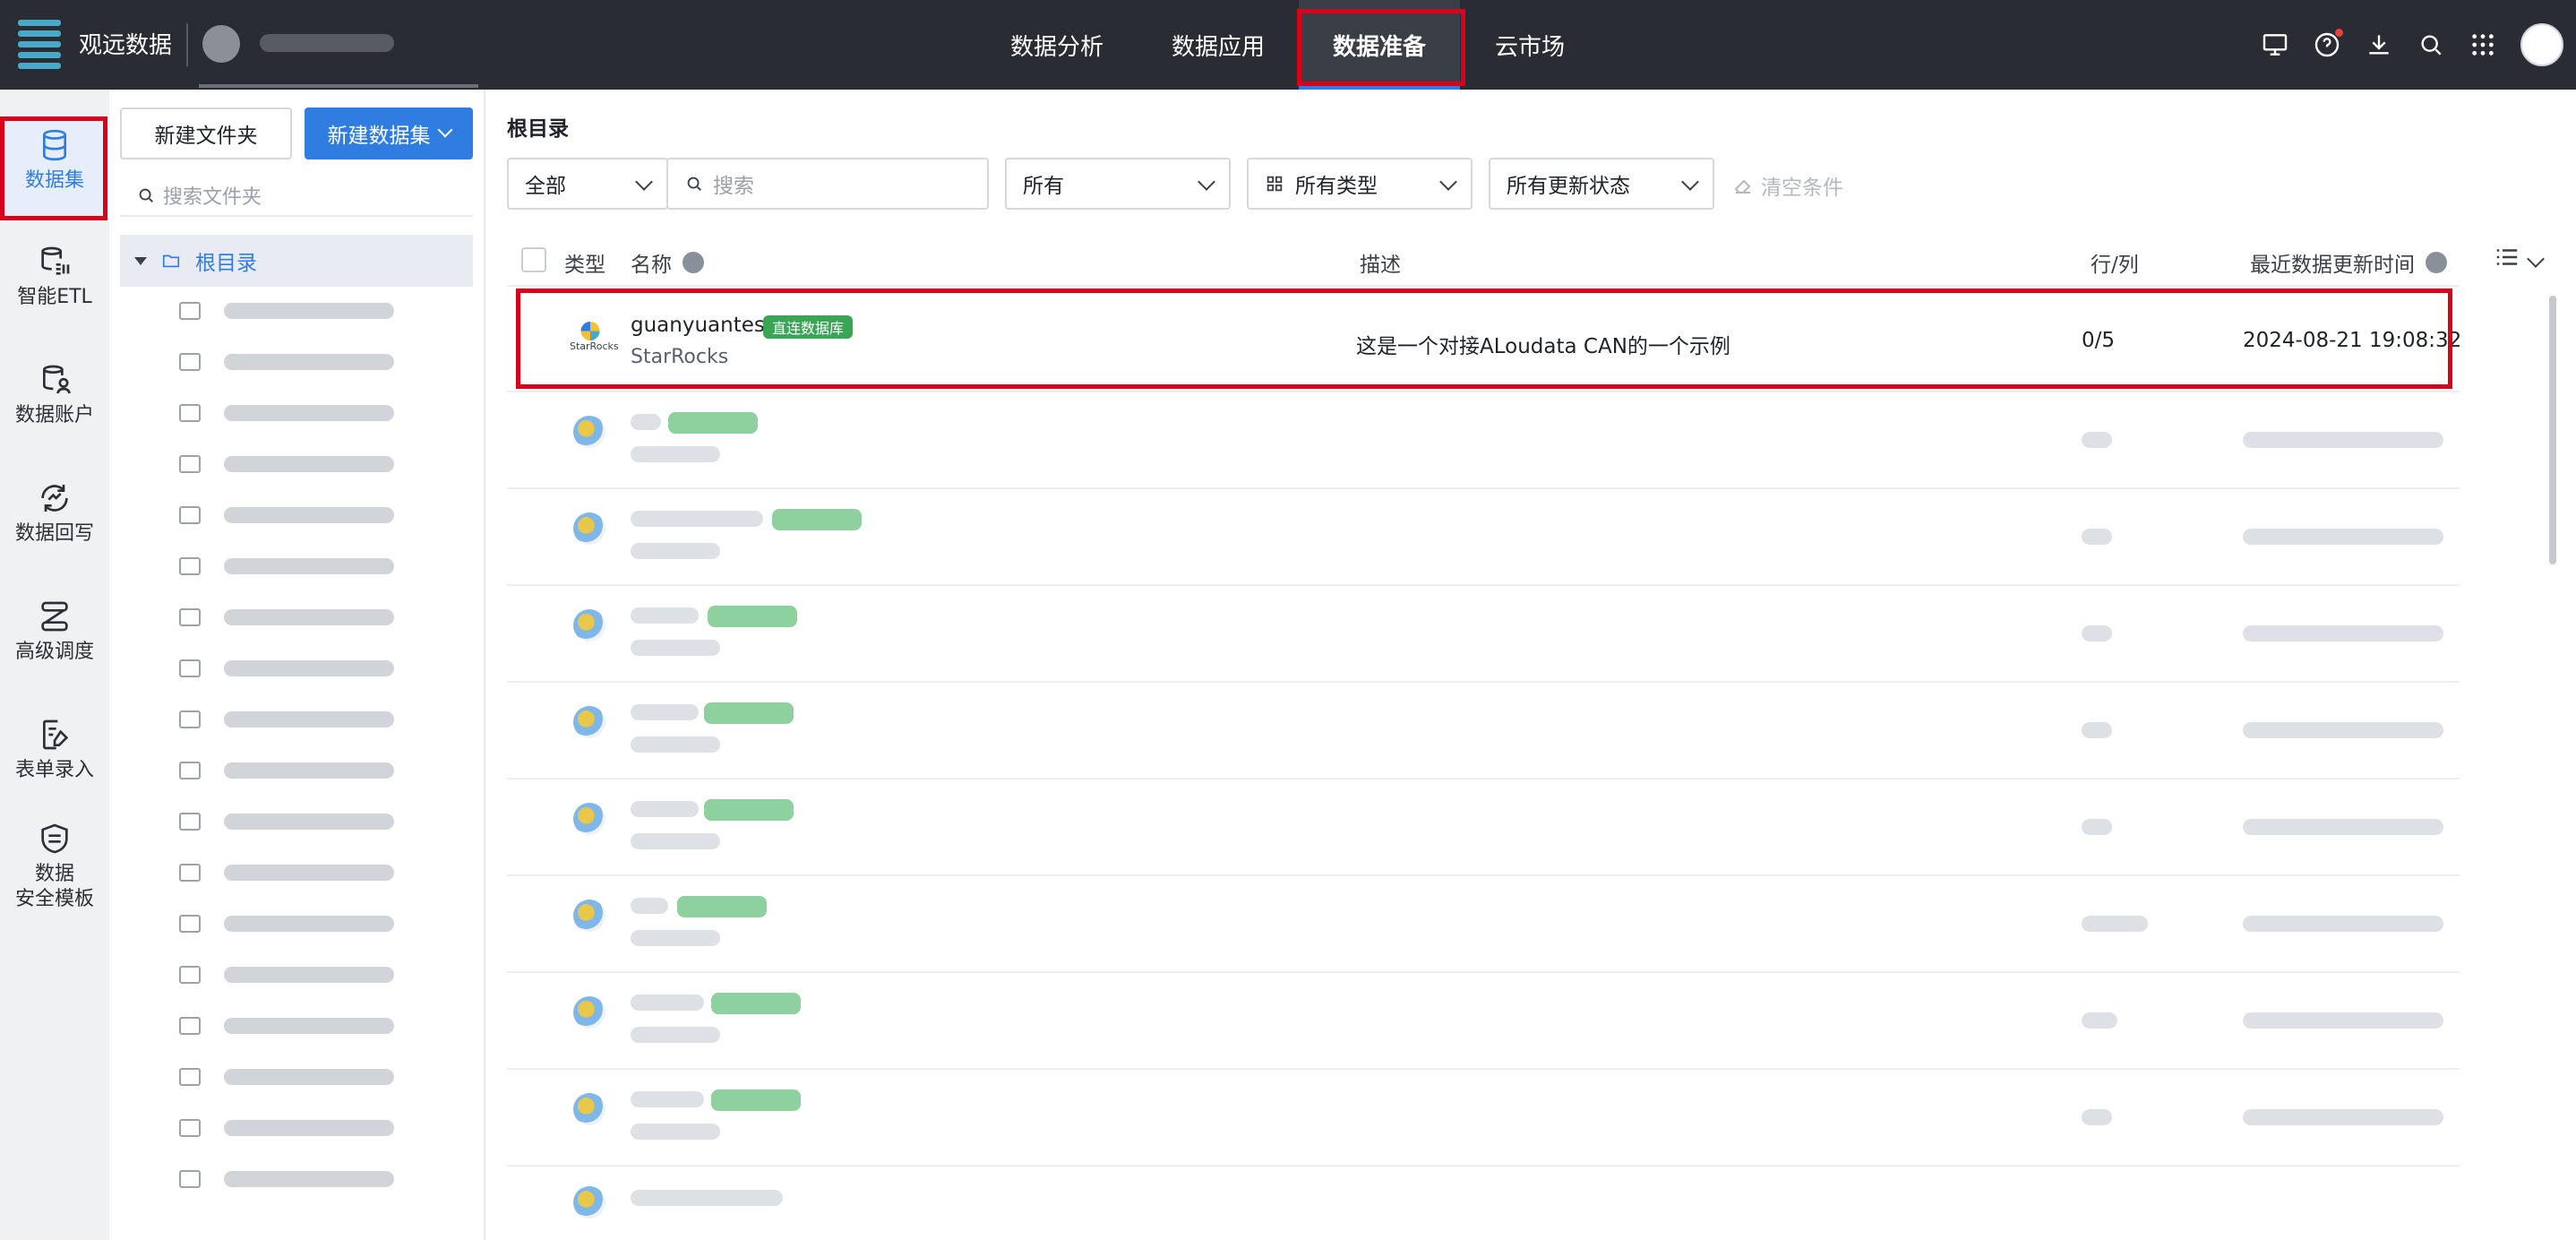  Describe the element at coordinates (594, 346) in the screenshot. I see `starrocks-logo-text: StarRocks` at that location.